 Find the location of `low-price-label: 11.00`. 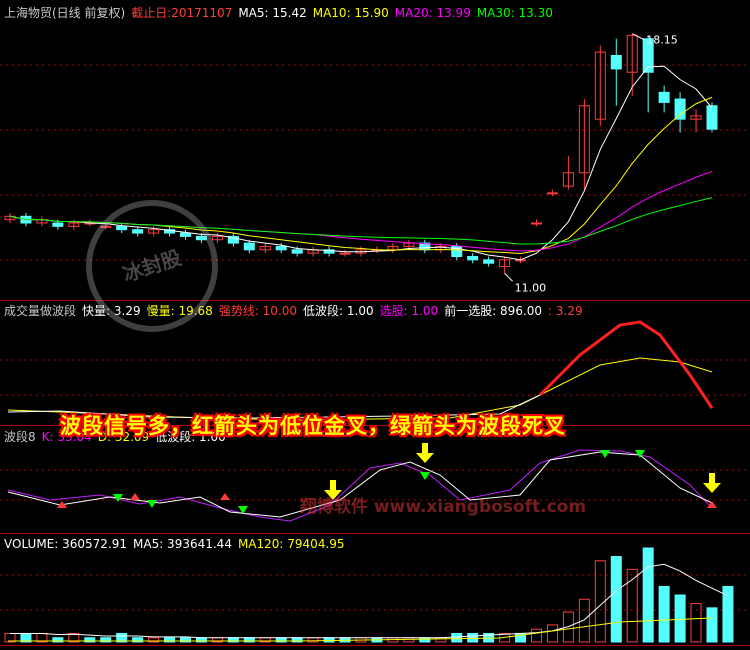

low-price-label: 11.00 is located at coordinates (531, 287).